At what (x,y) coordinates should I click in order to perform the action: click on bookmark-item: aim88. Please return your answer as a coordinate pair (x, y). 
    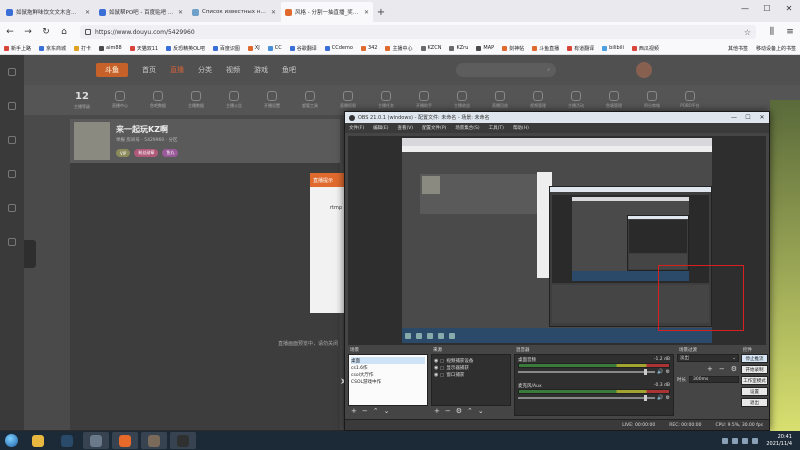
    Looking at the image, I should click on (110, 48).